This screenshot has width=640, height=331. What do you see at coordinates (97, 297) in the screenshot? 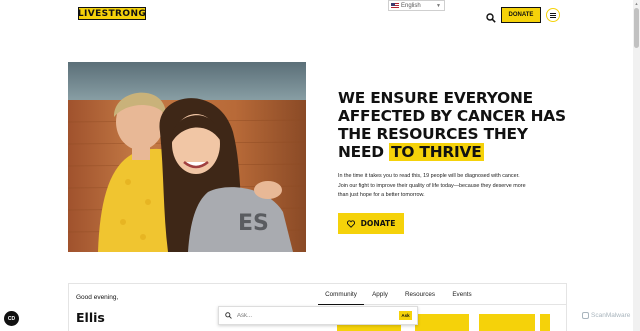
I see `greeting-text: Good evening,` at bounding box center [97, 297].